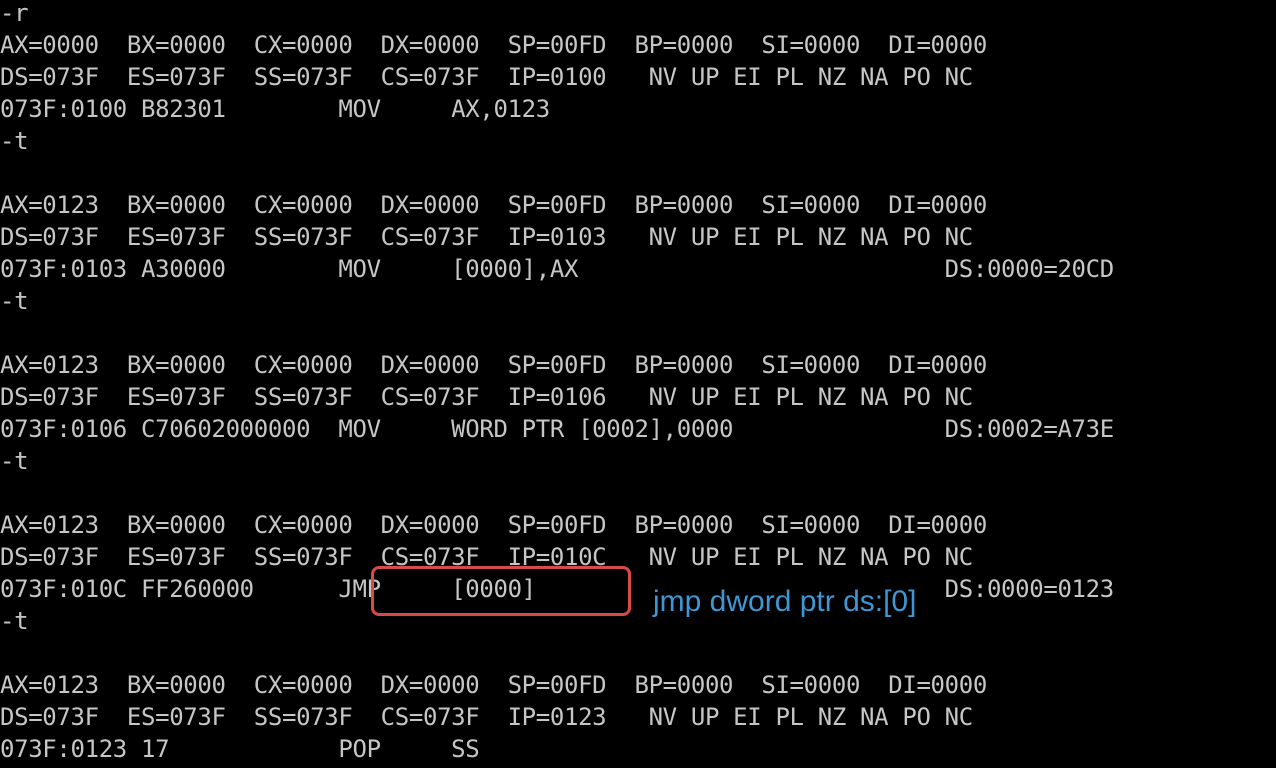 This screenshot has width=1276, height=768. I want to click on terminal-line: 073F:0123 17 POP SS, so click(240, 749).